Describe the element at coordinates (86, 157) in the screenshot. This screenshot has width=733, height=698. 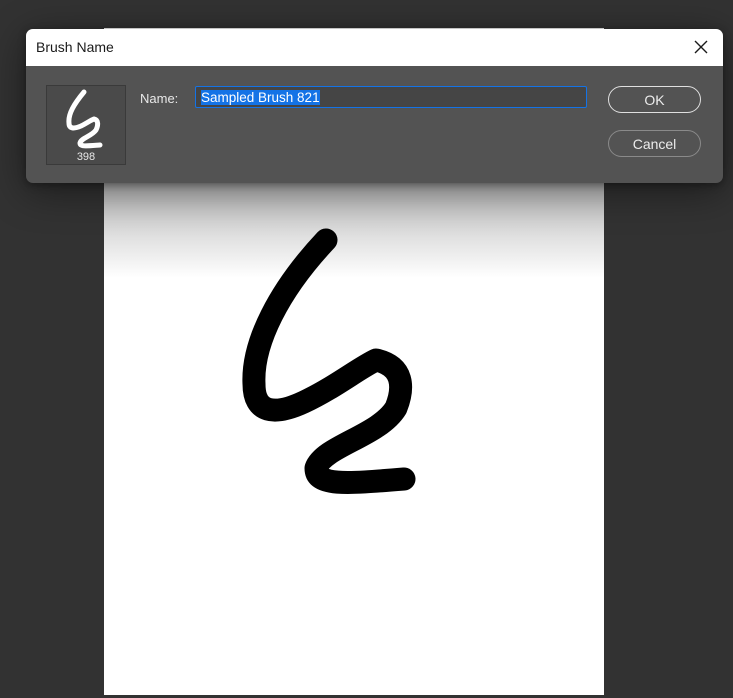
I see `brush-size-label: 398` at that location.